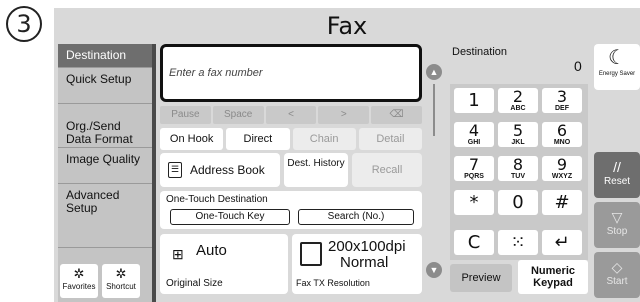 Image resolution: width=640 pixels, height=302 pixels. Describe the element at coordinates (578, 66) in the screenshot. I see `destination-count: 0` at that location.